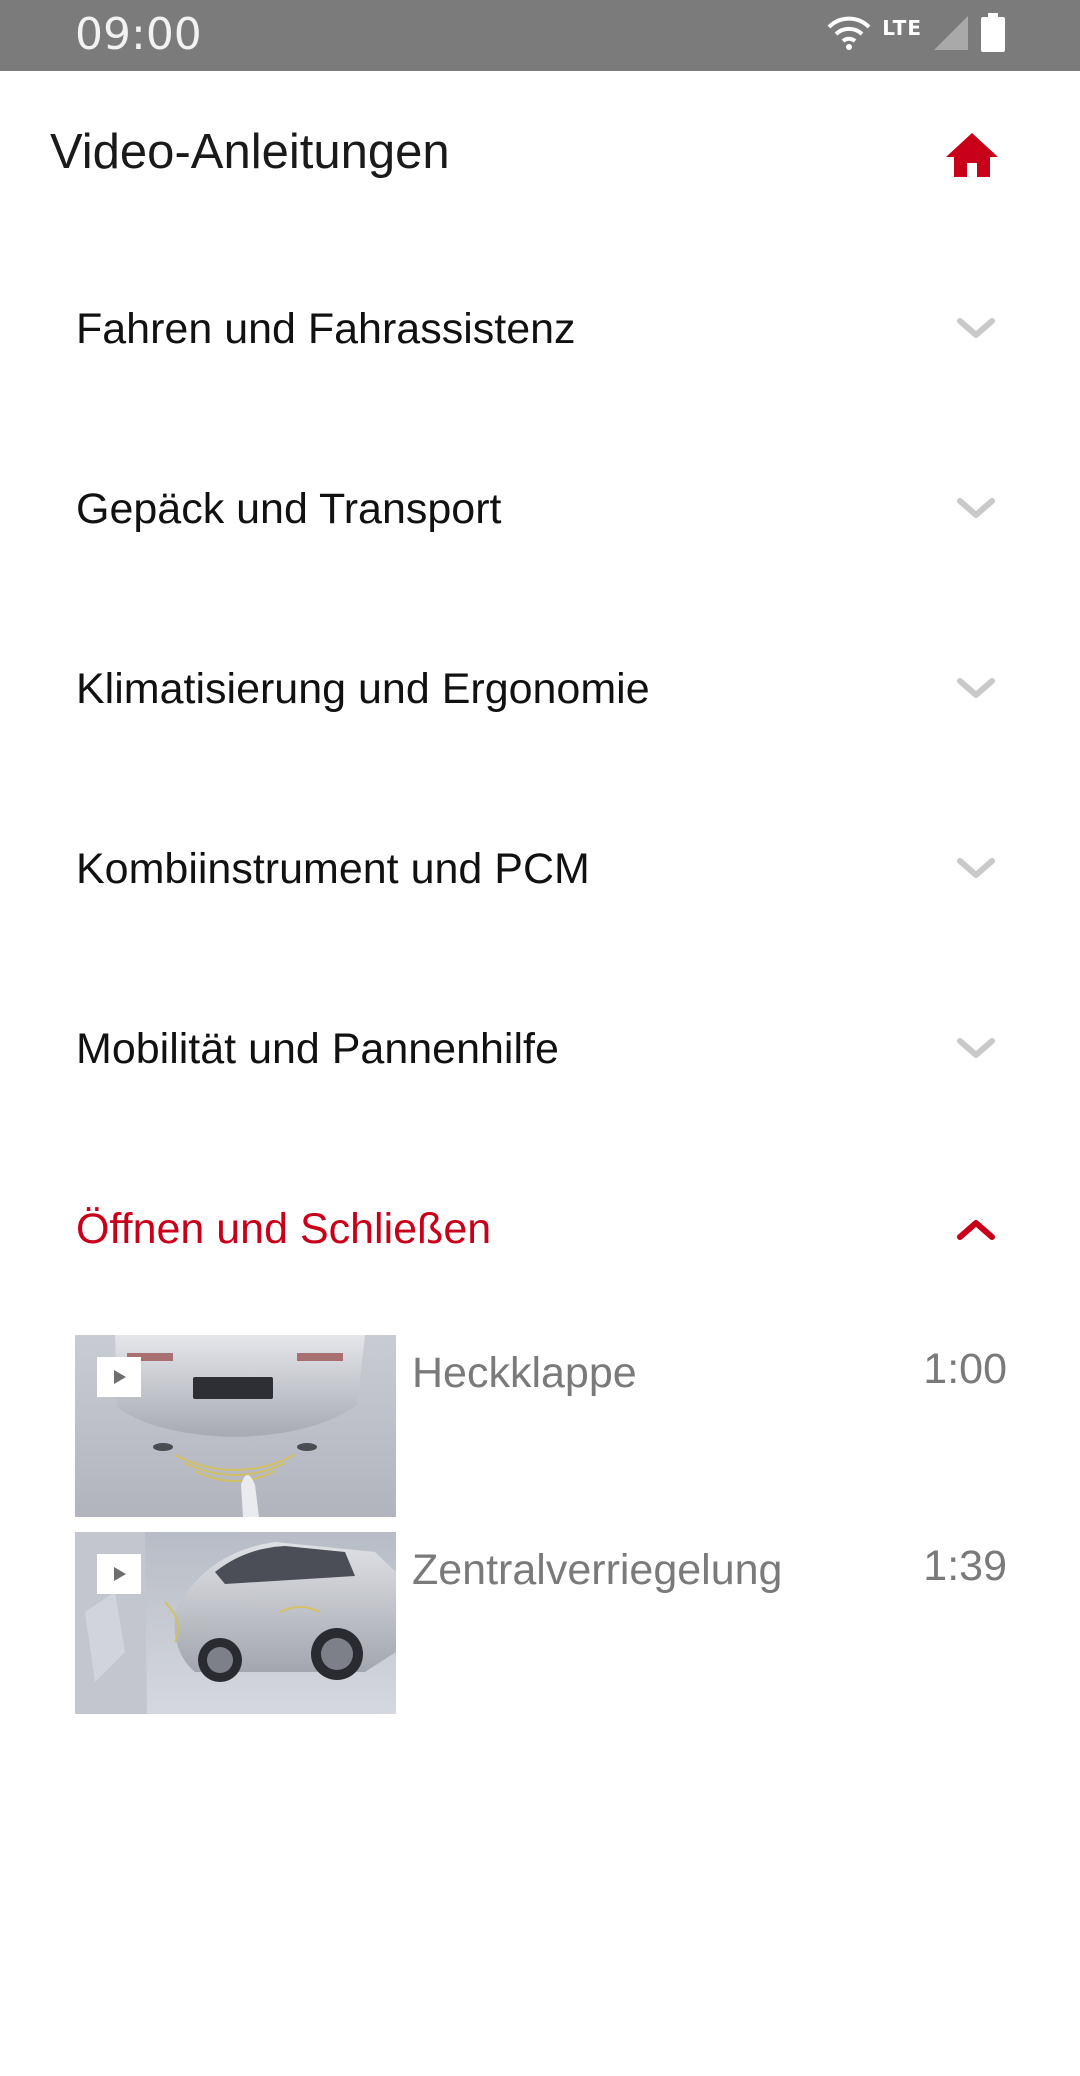  Describe the element at coordinates (284, 1229) in the screenshot. I see `category-label: Öffnen und Schließen` at that location.